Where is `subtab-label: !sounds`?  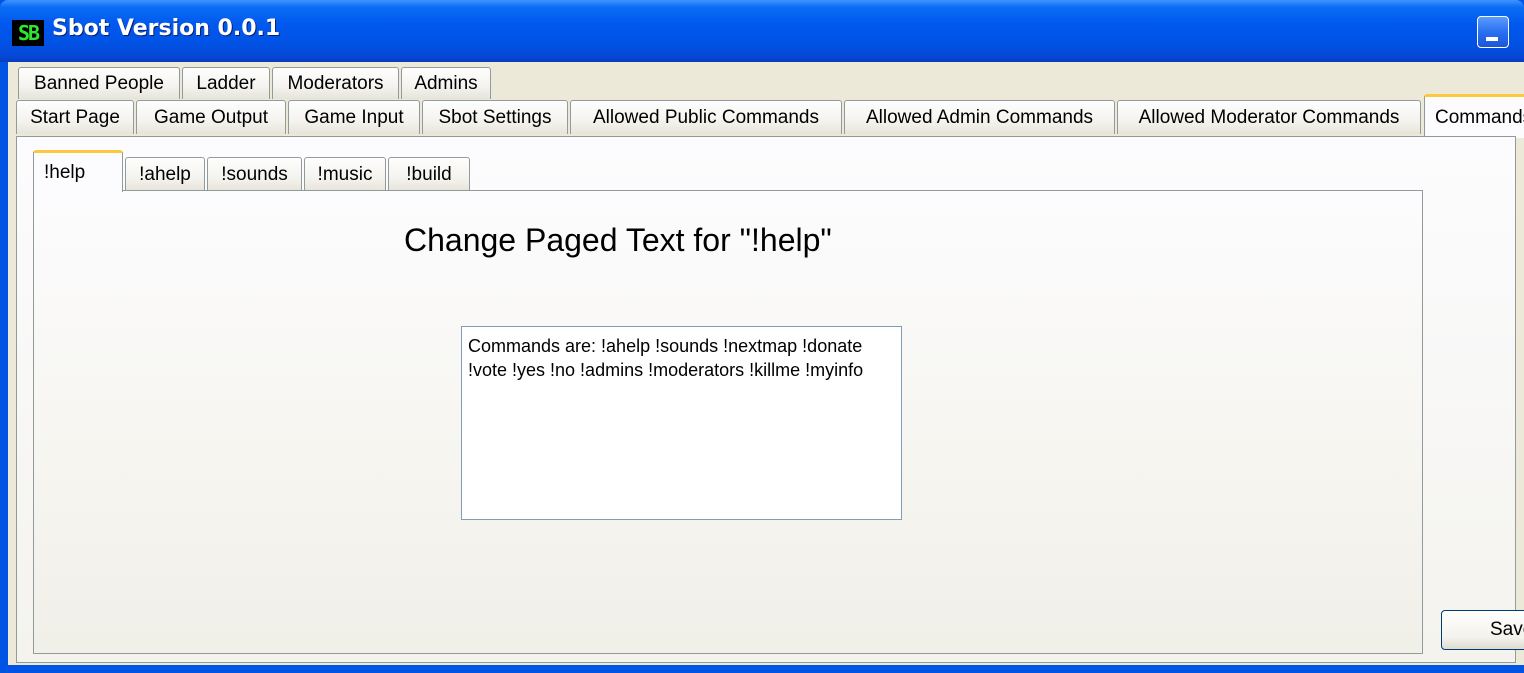 subtab-label: !sounds is located at coordinates (254, 174).